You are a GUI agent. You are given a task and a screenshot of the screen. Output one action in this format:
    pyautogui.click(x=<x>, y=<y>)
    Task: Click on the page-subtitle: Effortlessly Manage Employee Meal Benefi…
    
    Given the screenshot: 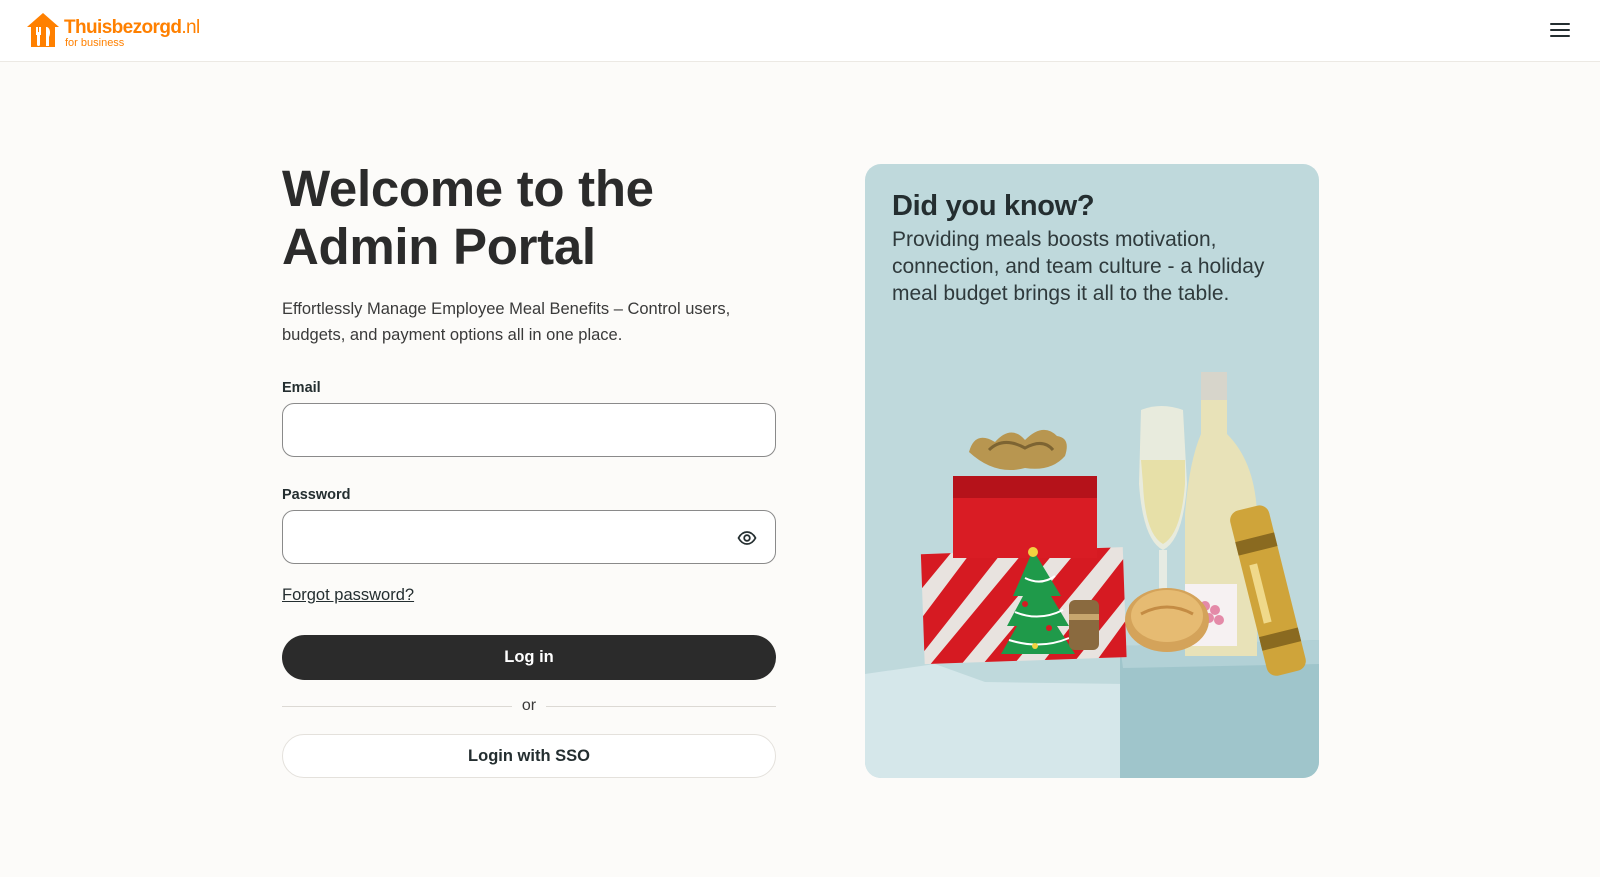 What is the action you would take?
    pyautogui.click(x=506, y=322)
    